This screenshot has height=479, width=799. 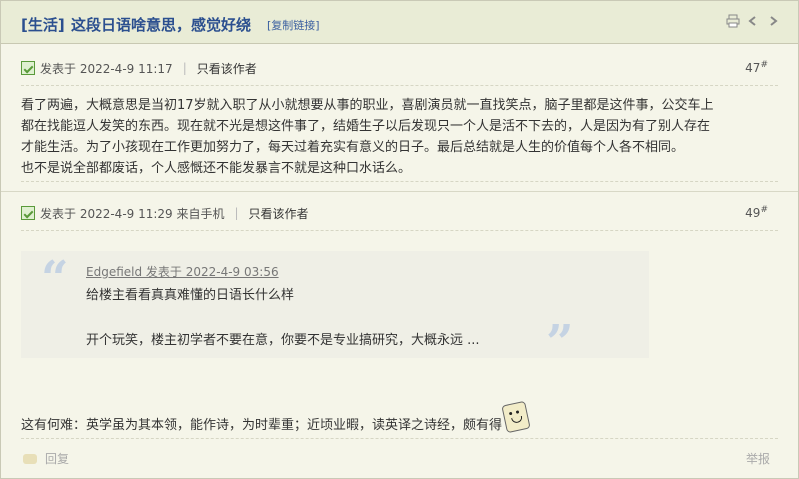 I want to click on floor-number: 47#, so click(x=756, y=67).